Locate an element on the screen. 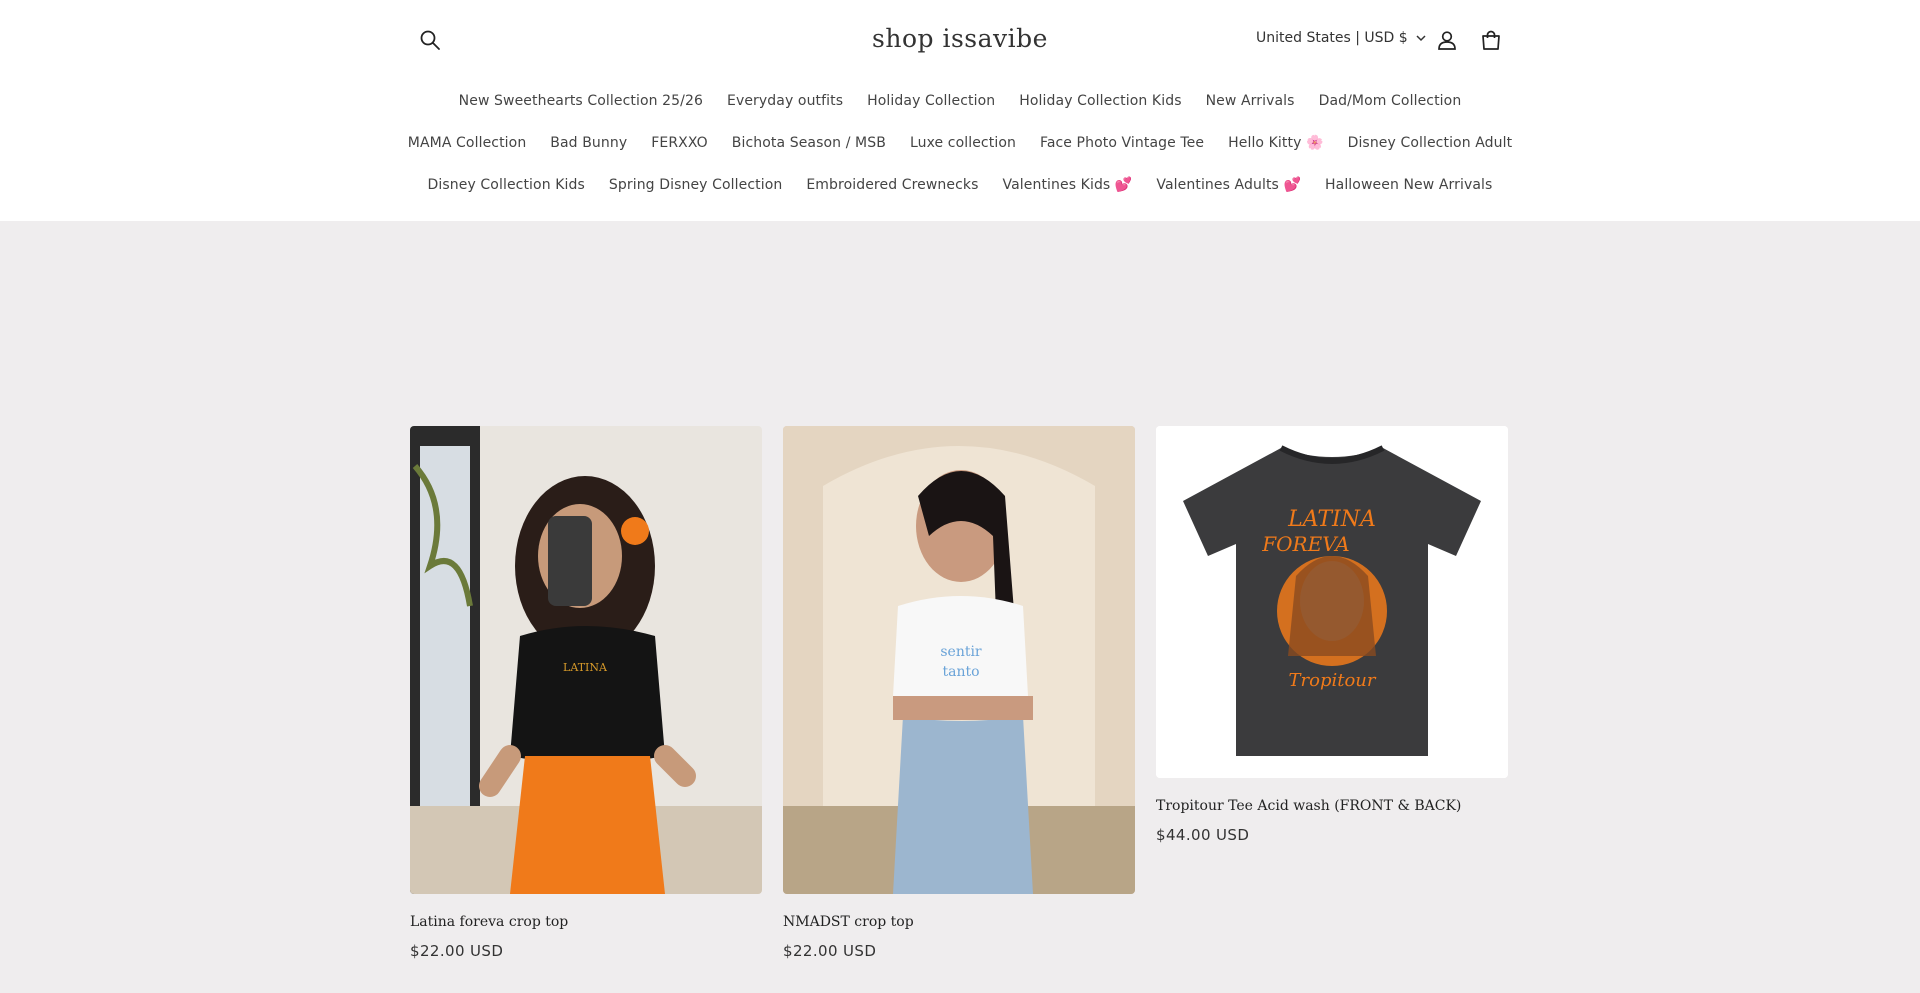 The height and width of the screenshot is (993, 1920). product-card: sentir tanto NMADST crop top $22.00 USD is located at coordinates (959, 693).